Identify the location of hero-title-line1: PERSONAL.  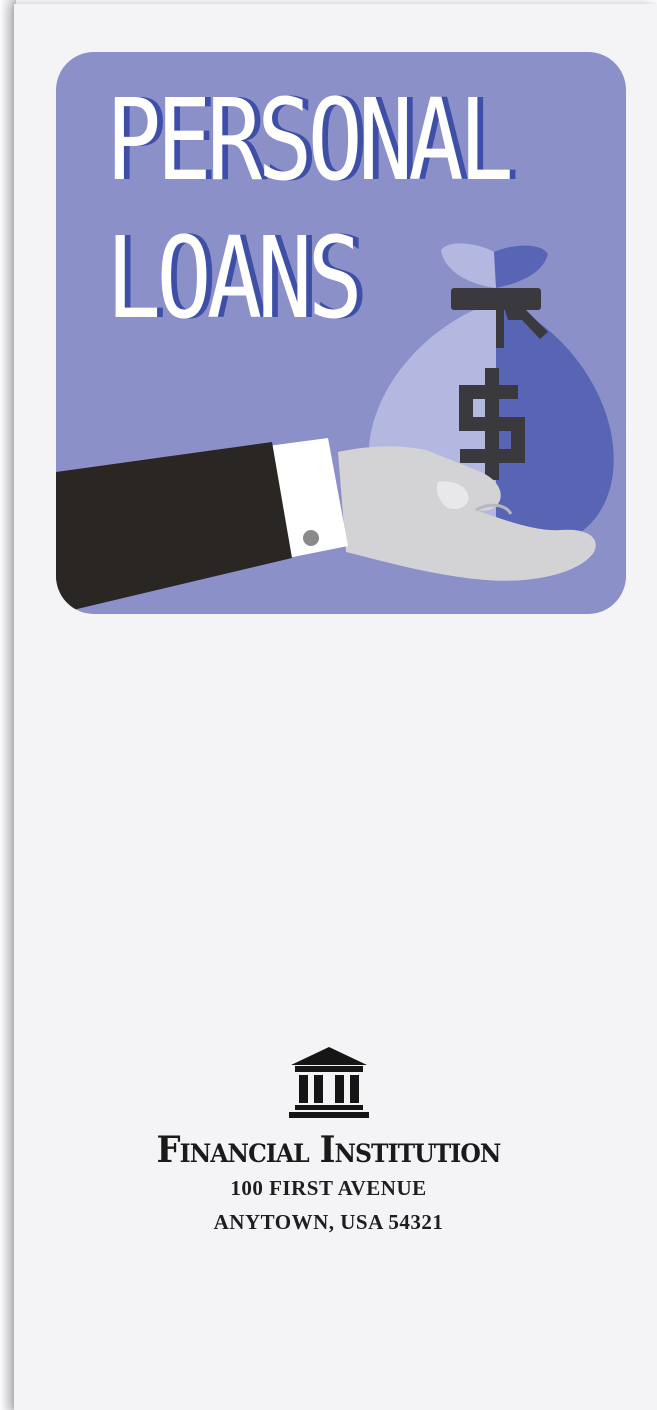
(310, 141).